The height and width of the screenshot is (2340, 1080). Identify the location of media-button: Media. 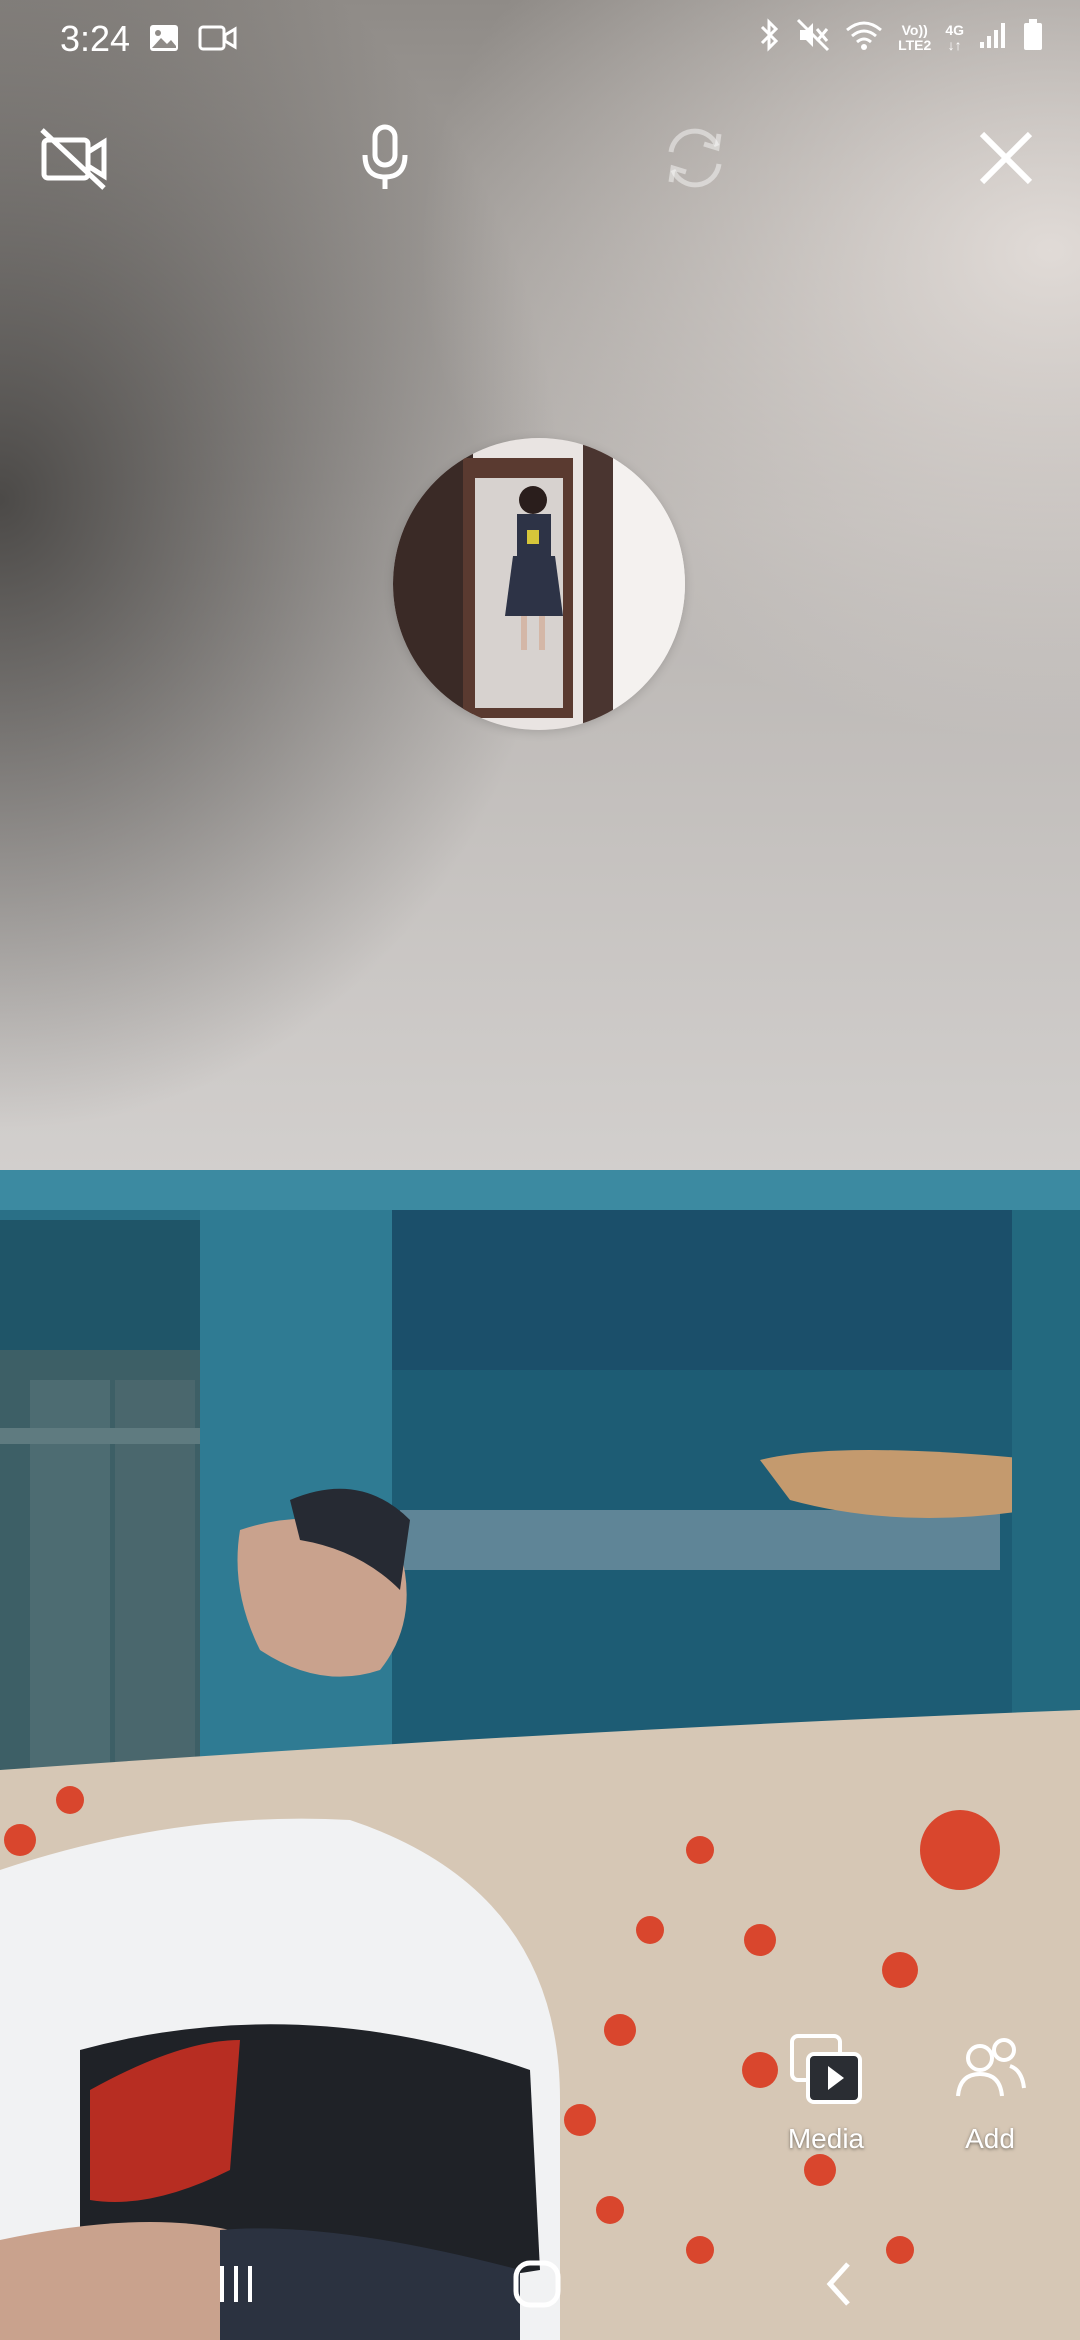
(826, 2093).